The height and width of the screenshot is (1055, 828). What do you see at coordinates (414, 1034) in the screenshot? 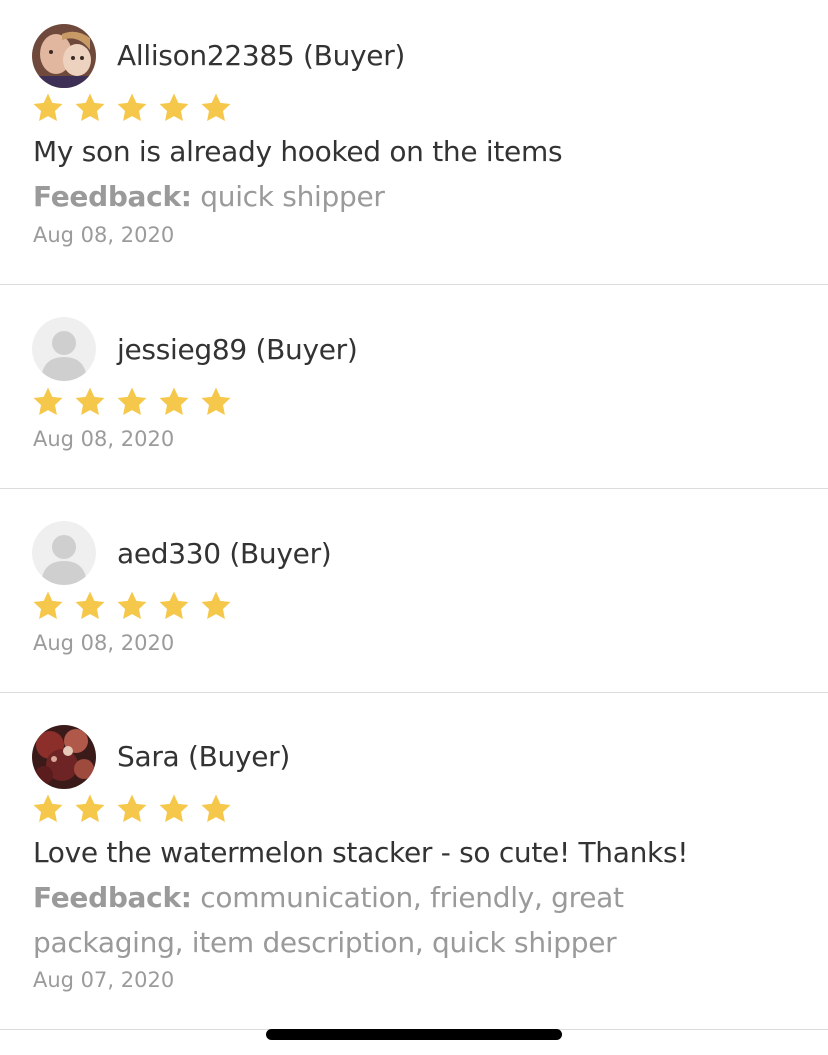
I see `home-indicator` at bounding box center [414, 1034].